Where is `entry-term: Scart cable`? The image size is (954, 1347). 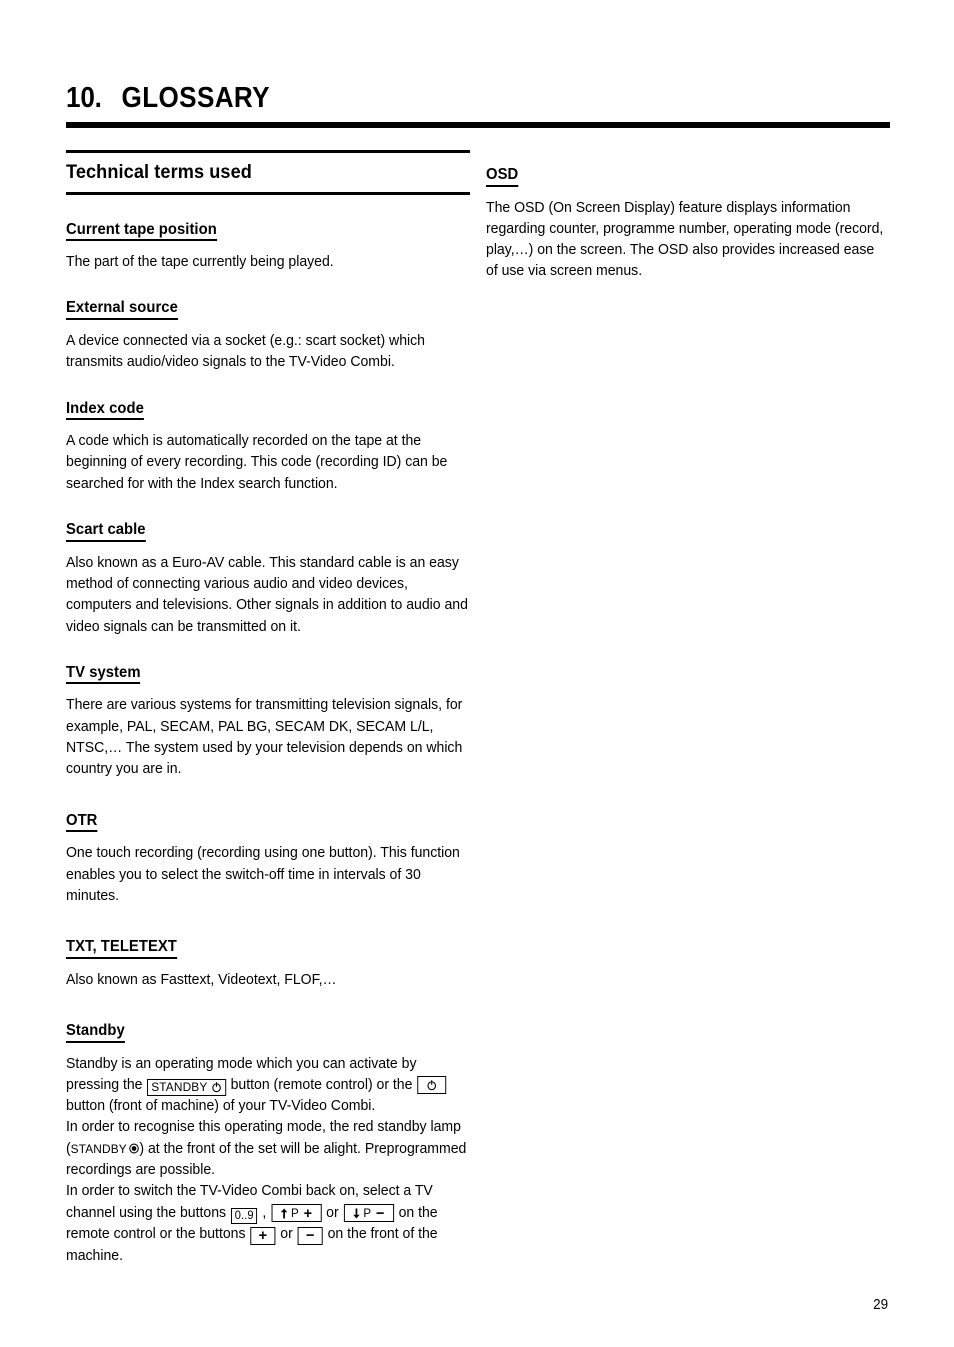 entry-term: Scart cable is located at coordinates (106, 532).